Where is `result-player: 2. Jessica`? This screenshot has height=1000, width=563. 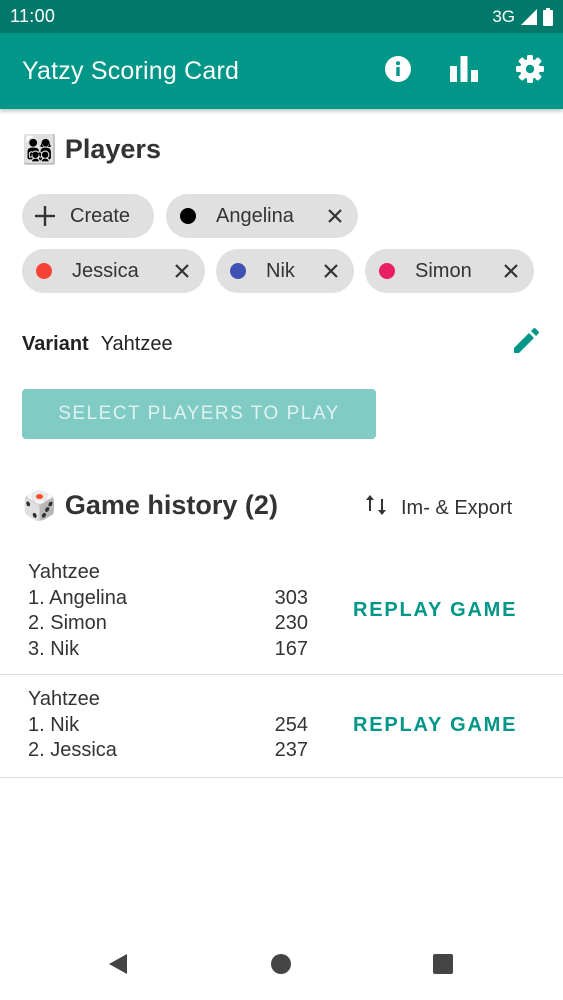
result-player: 2. Jessica is located at coordinates (72, 750).